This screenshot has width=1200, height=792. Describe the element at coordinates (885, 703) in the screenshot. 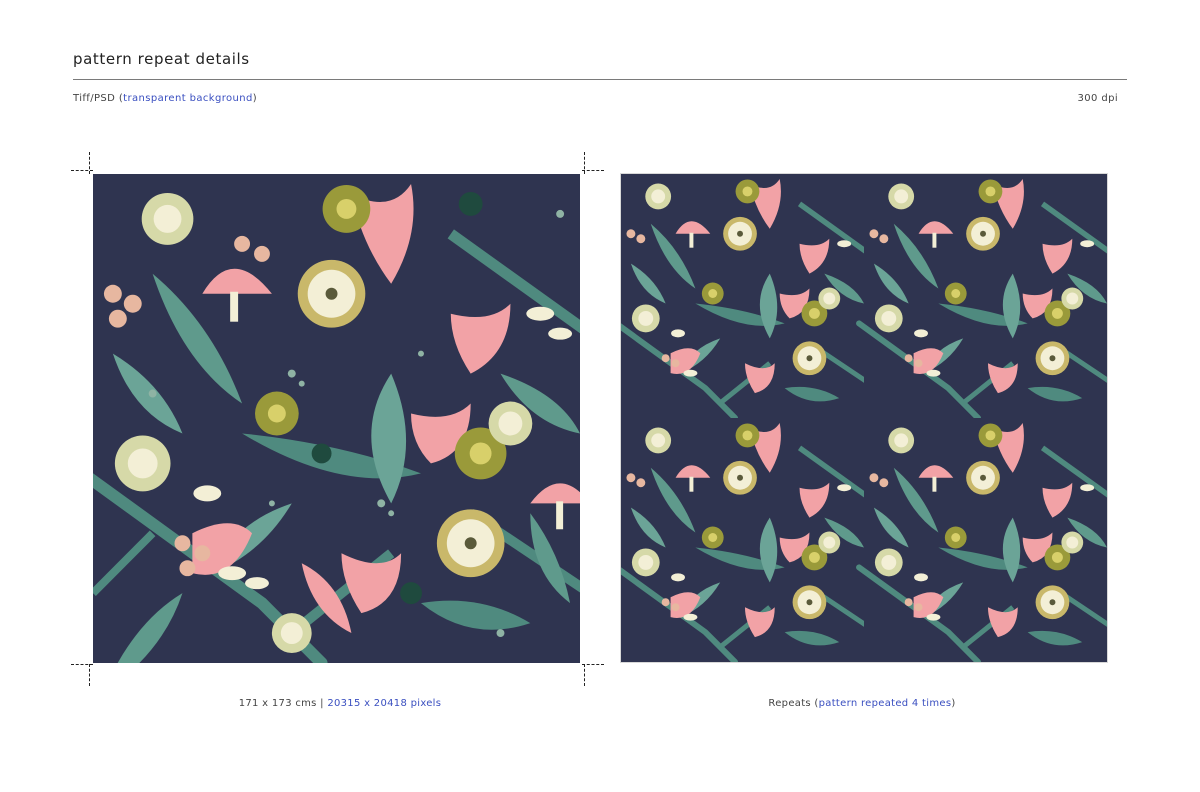

I see `repeat-caption-highlight: pattern repeated 4 times` at that location.